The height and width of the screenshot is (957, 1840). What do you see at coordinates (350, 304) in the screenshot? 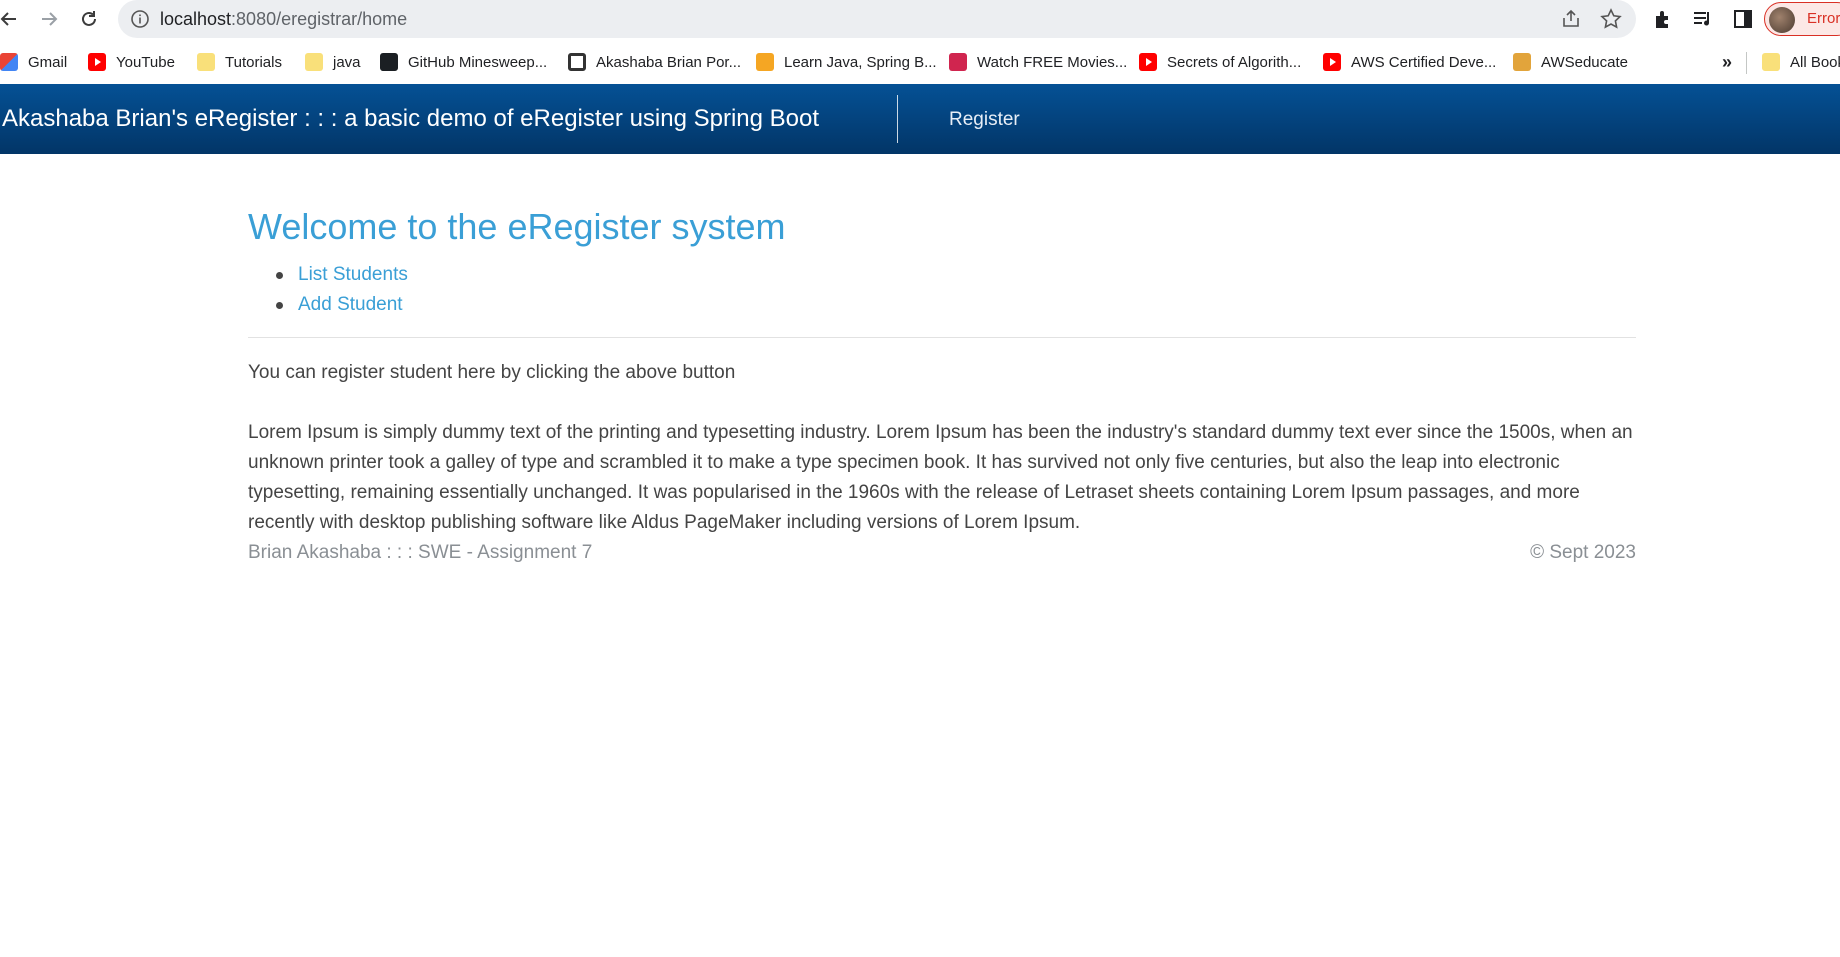
I see `add-student-link: Add Student` at bounding box center [350, 304].